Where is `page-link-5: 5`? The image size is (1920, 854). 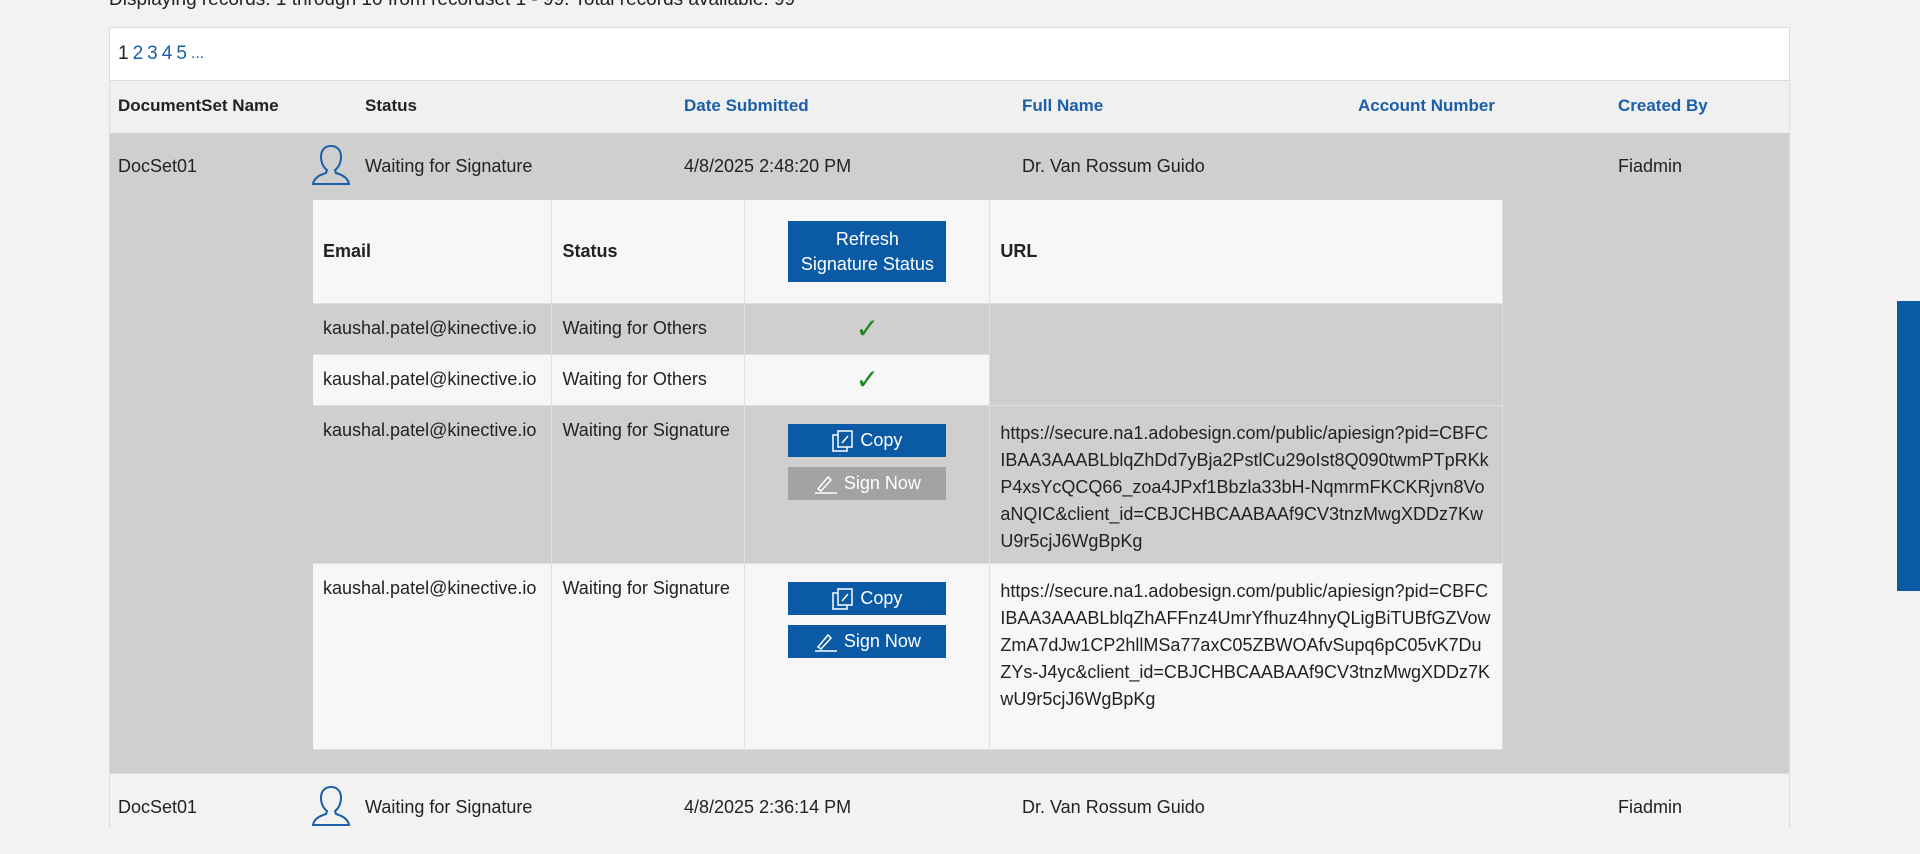 page-link-5: 5 is located at coordinates (181, 54).